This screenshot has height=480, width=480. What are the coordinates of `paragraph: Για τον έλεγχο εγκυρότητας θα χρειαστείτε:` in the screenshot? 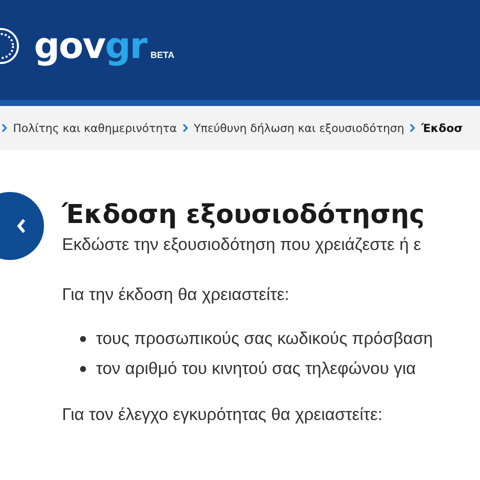 It's located at (223, 415).